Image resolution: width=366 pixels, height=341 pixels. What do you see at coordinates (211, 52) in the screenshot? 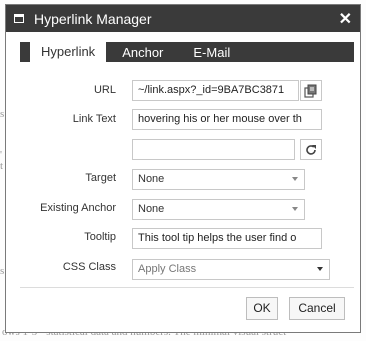
I see `tab-email: E-Mail` at bounding box center [211, 52].